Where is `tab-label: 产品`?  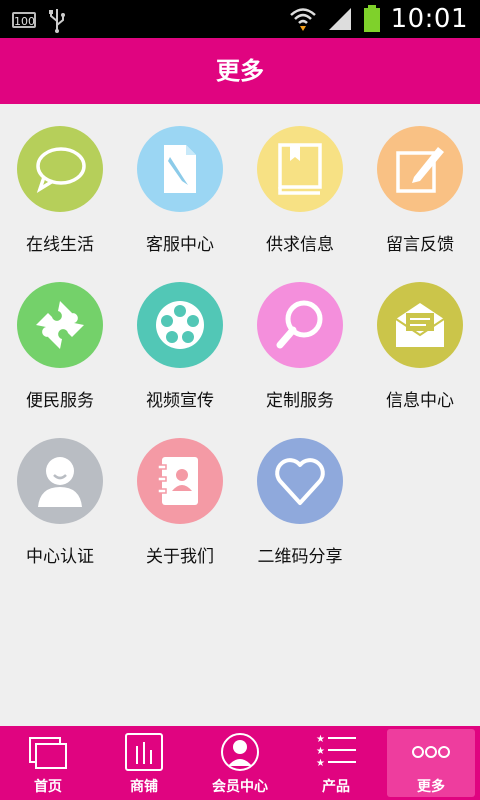
tab-label: 产品 is located at coordinates (336, 787).